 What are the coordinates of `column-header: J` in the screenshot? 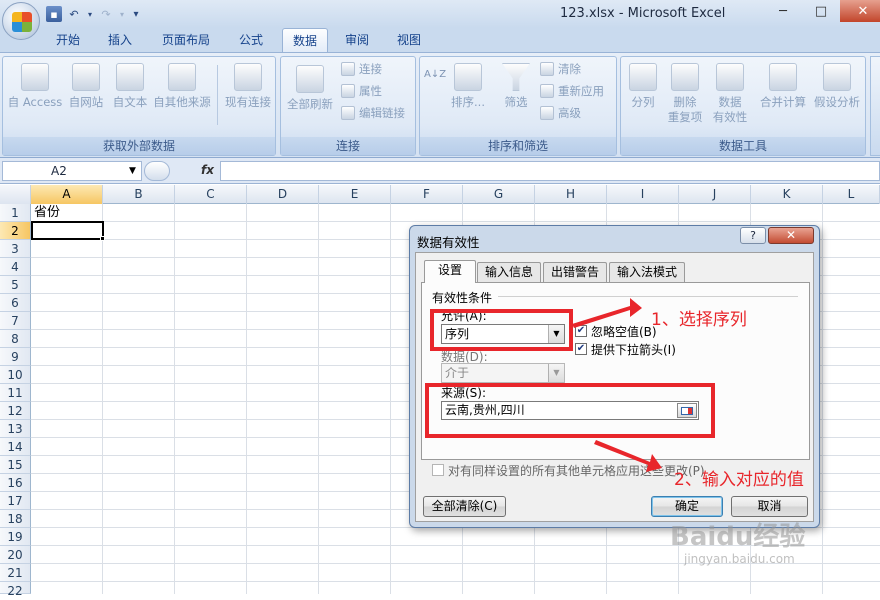 It's located at (715, 194).